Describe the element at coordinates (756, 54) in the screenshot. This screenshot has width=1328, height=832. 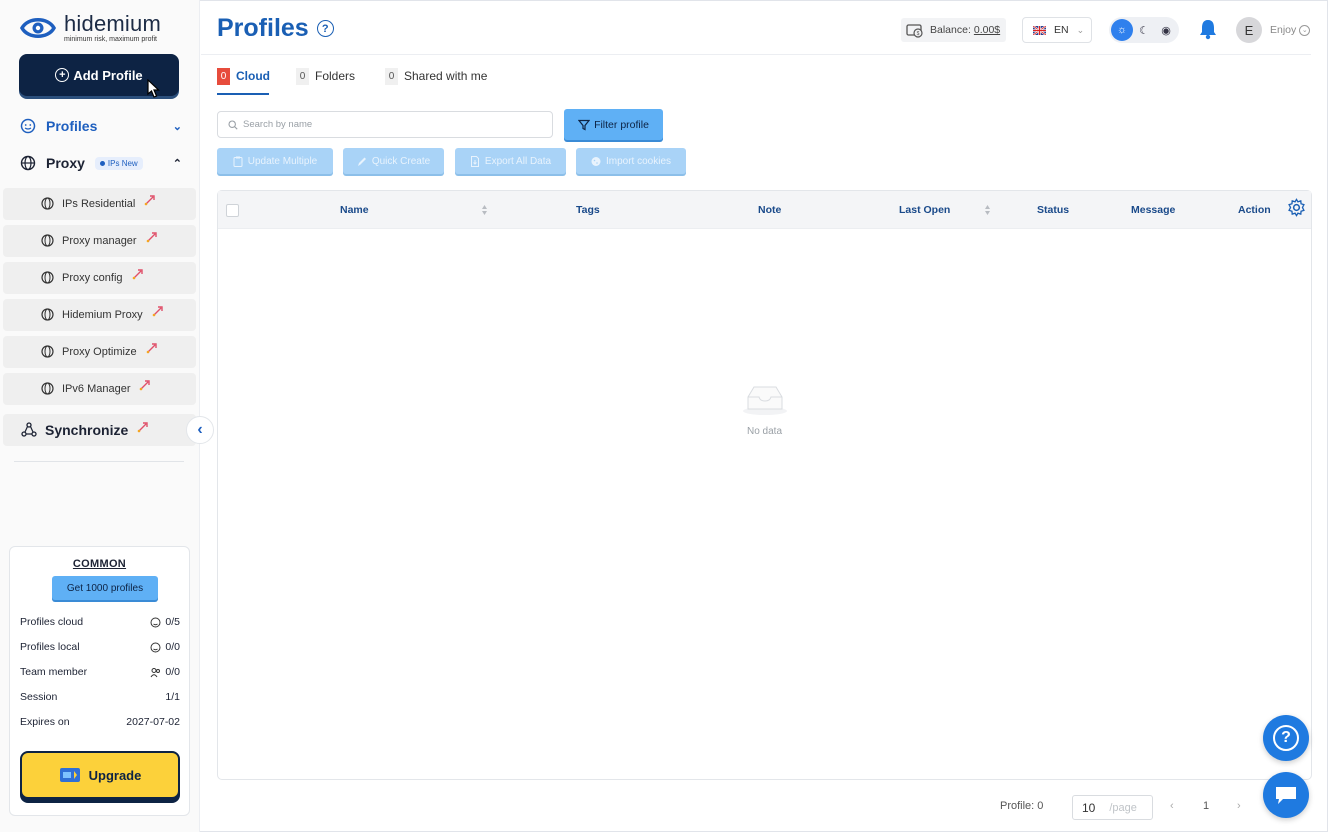
I see `header-divider` at that location.